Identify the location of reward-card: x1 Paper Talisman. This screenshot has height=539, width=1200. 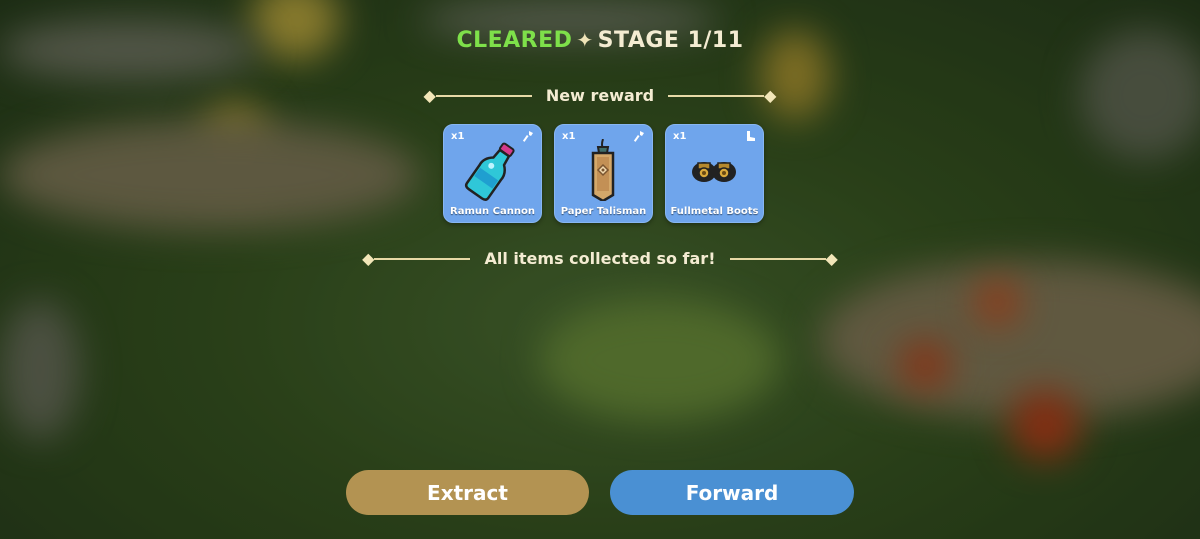
(603, 173).